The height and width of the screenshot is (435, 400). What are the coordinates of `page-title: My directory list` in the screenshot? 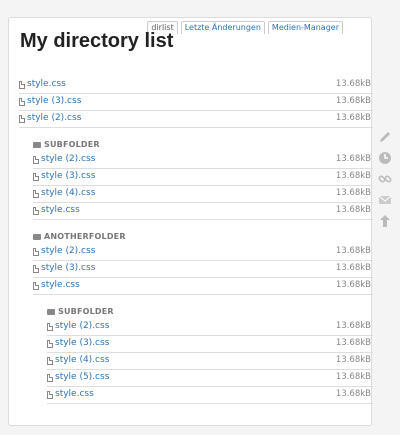 It's located at (97, 41).